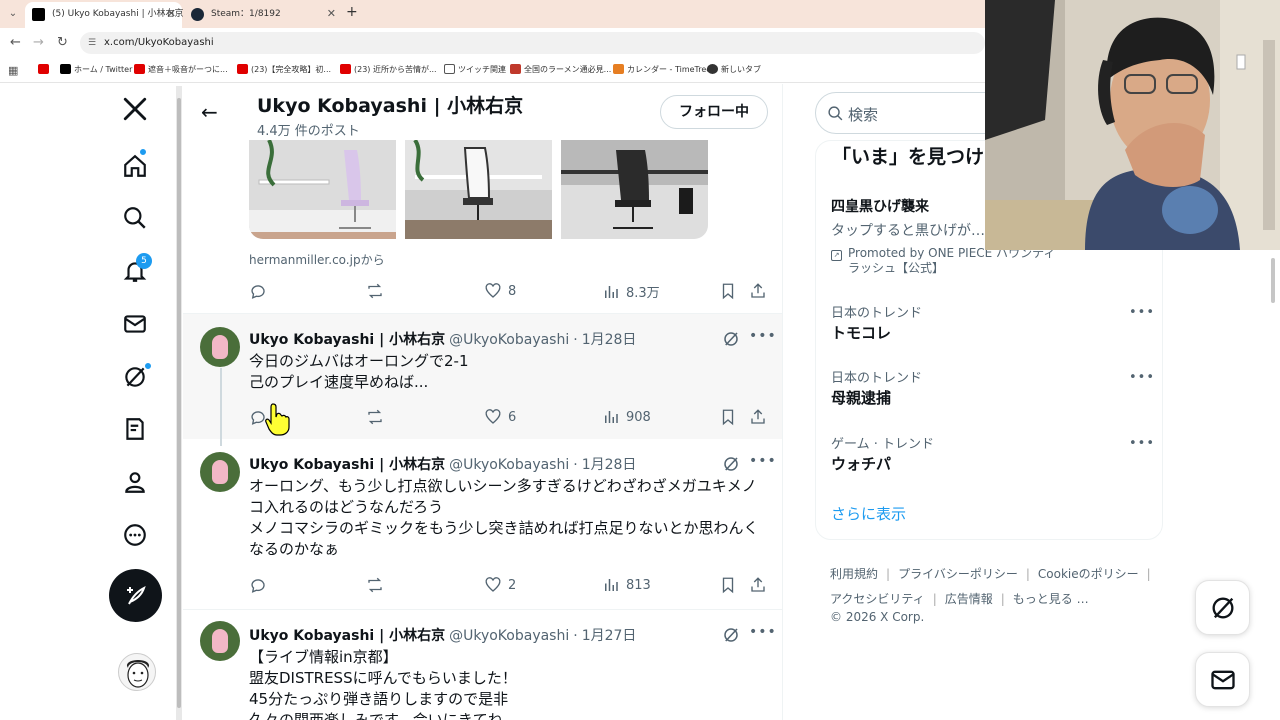  What do you see at coordinates (626, 585) in the screenshot?
I see `views-button: 813` at bounding box center [626, 585].